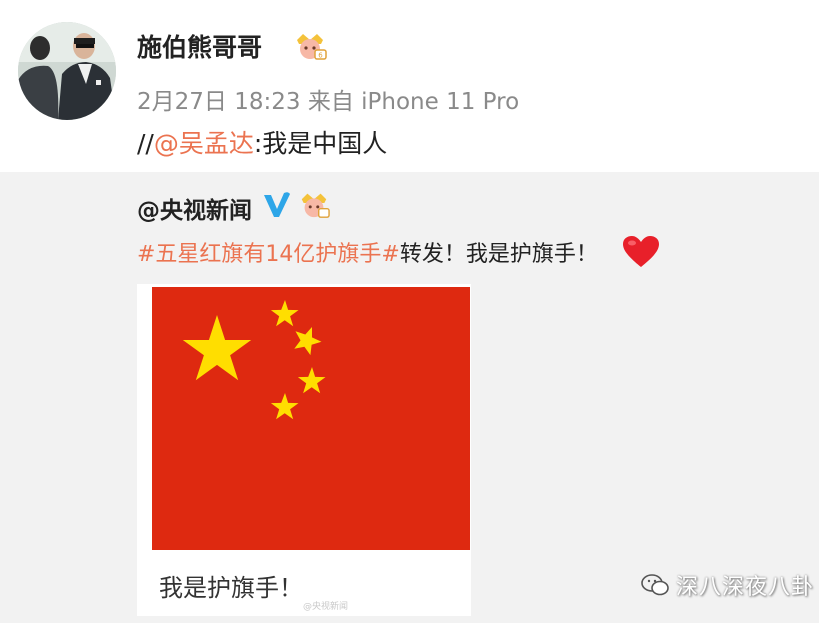 The height and width of the screenshot is (623, 819). I want to click on avatar-photo, so click(67, 71).